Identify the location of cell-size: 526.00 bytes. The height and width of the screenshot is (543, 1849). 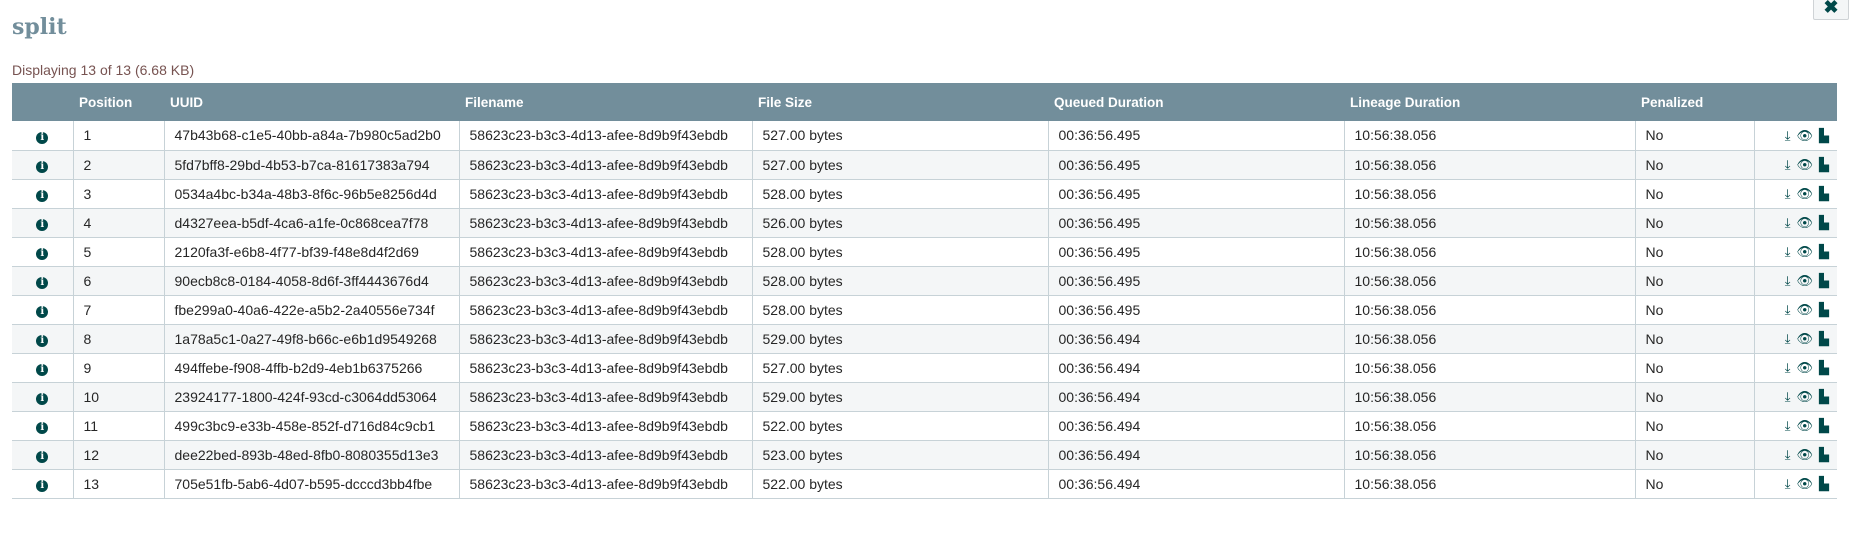
(899, 223).